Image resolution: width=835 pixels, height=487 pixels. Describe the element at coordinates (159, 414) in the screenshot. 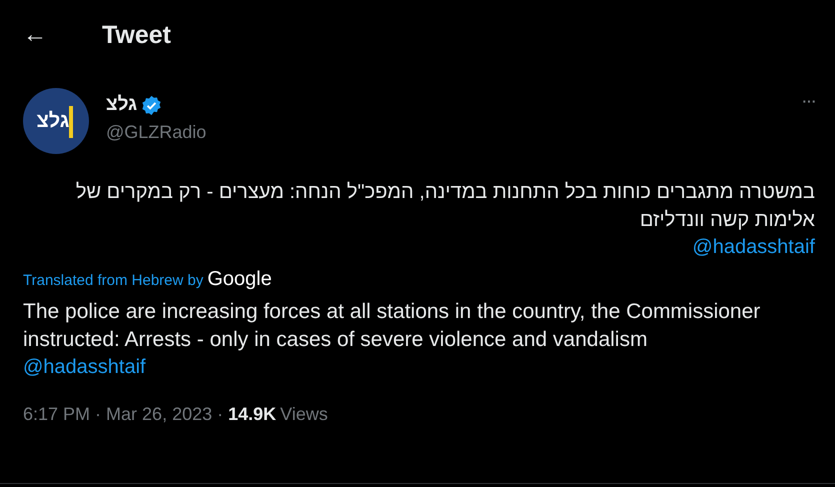

I see `tweet-date: Mar 26, 2023` at that location.